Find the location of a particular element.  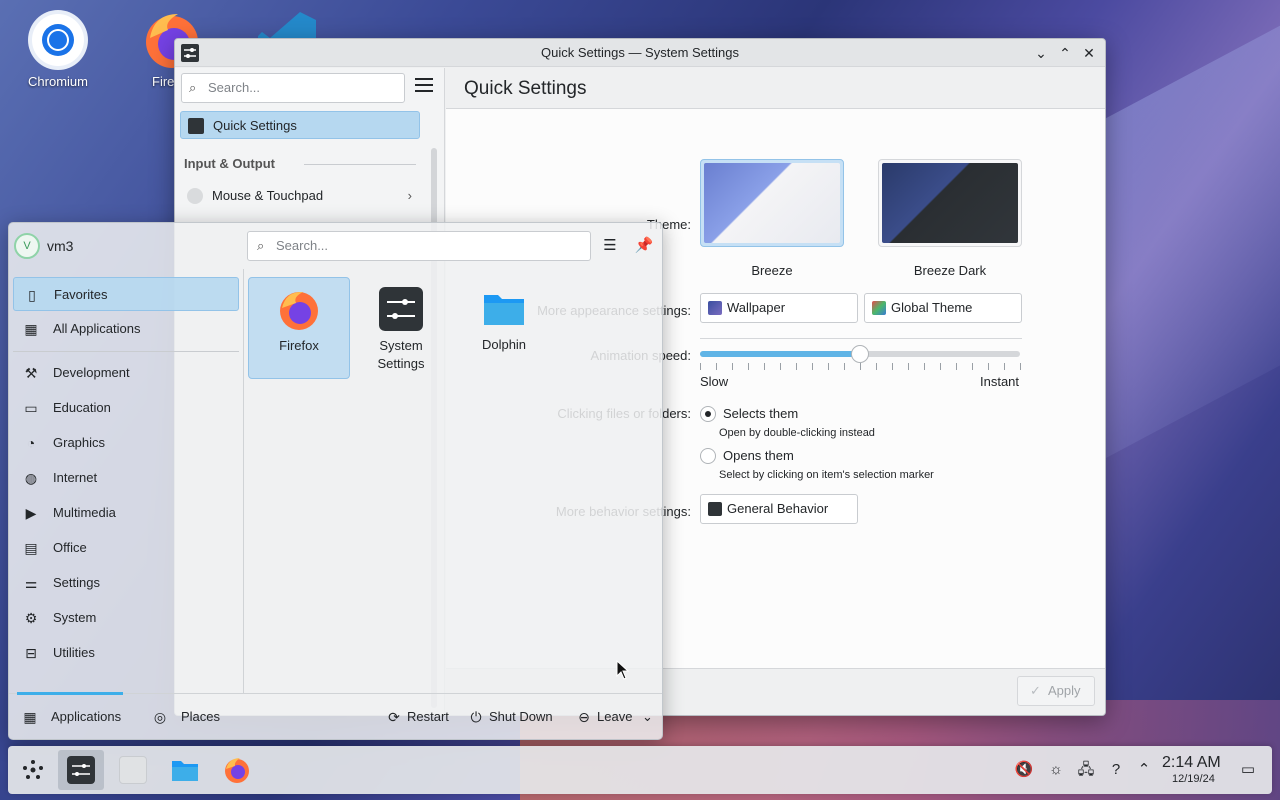

category-development: ⚒ Development is located at coordinates (126, 373).